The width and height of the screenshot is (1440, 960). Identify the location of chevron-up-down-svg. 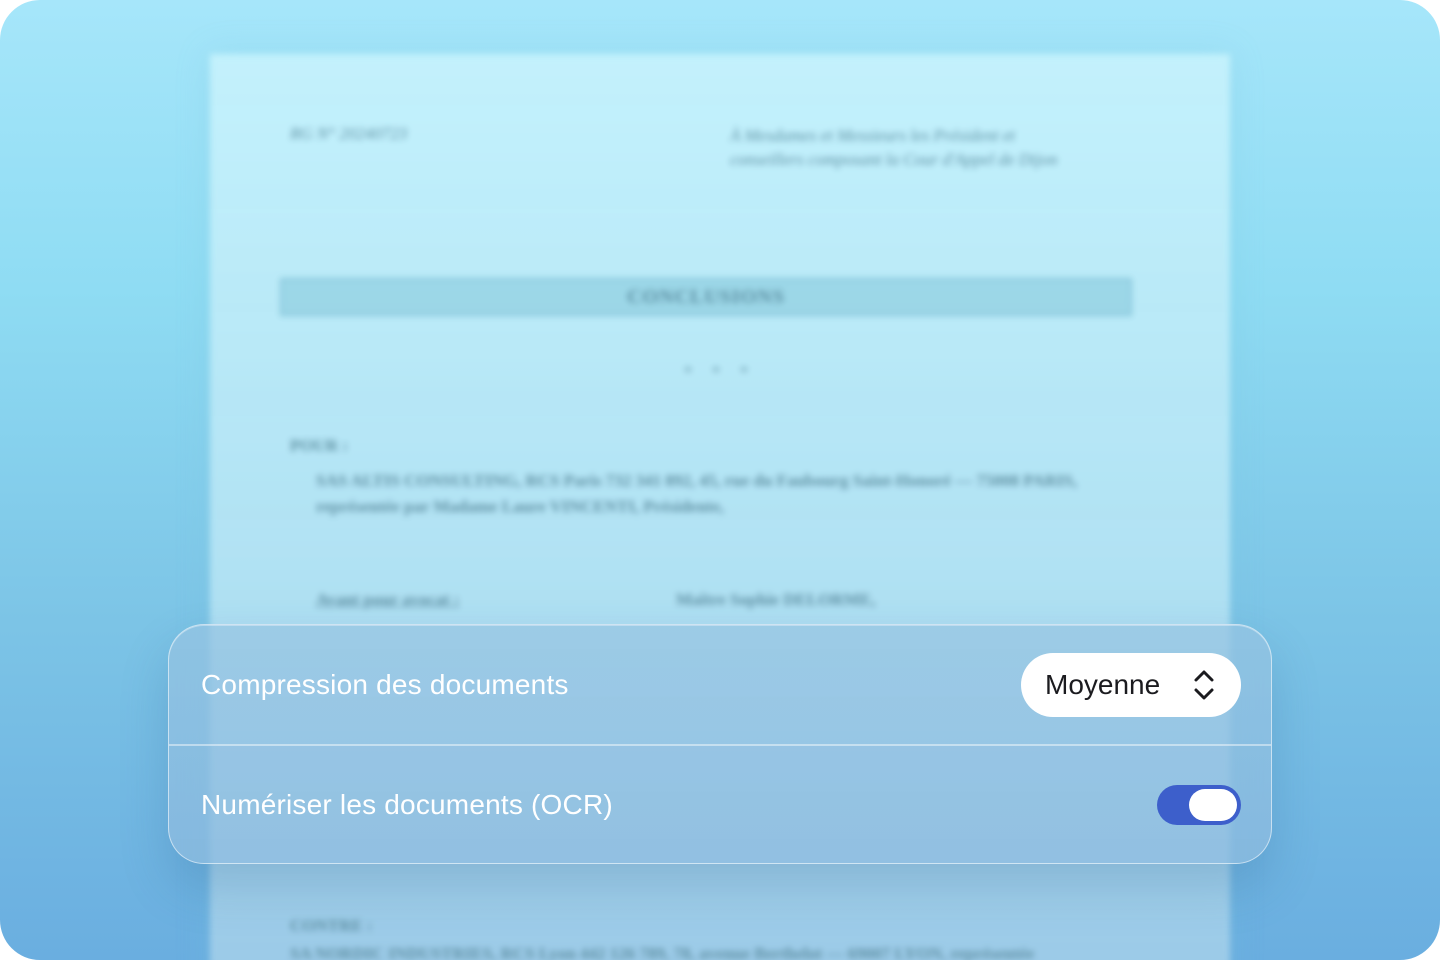
(1204, 684).